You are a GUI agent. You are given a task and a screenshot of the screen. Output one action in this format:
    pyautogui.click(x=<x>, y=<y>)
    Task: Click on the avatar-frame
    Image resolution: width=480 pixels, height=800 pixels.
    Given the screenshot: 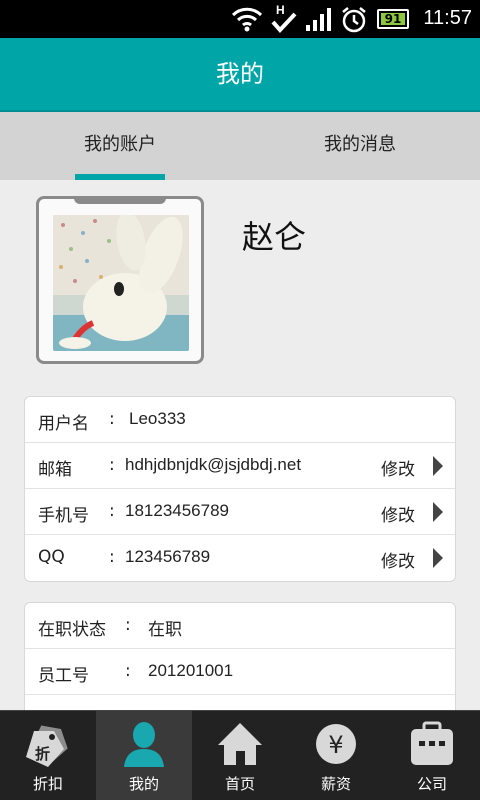 What is the action you would take?
    pyautogui.click(x=120, y=280)
    